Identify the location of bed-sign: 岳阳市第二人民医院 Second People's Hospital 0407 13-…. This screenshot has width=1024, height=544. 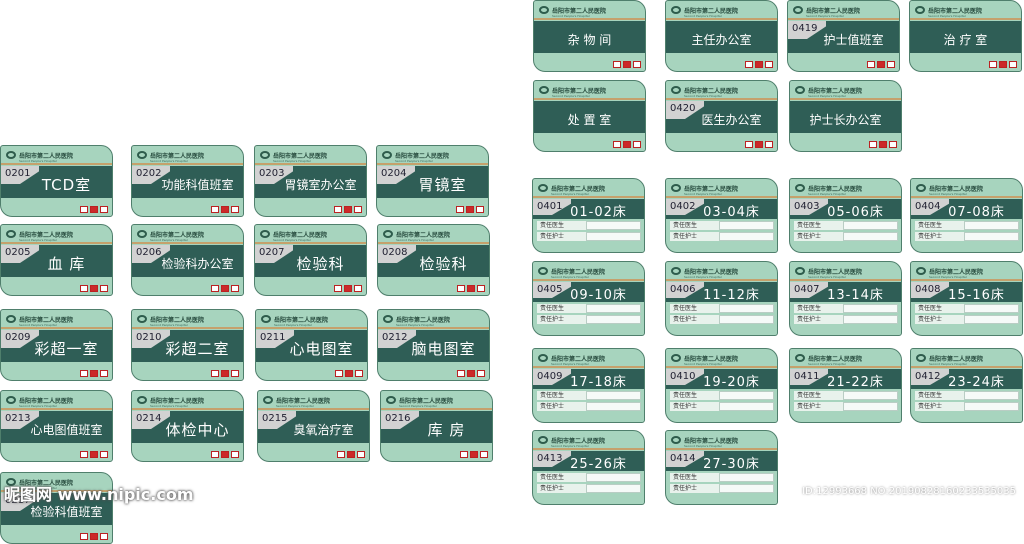
(845, 298).